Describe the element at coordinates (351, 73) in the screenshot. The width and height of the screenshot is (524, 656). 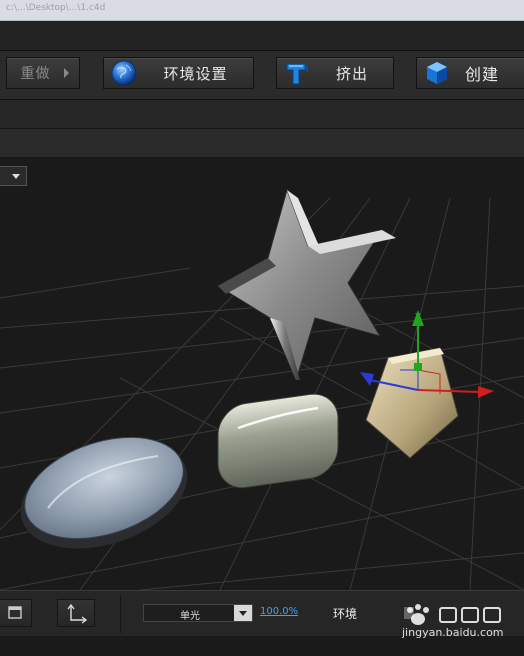
I see `extrude-label: 挤出` at that location.